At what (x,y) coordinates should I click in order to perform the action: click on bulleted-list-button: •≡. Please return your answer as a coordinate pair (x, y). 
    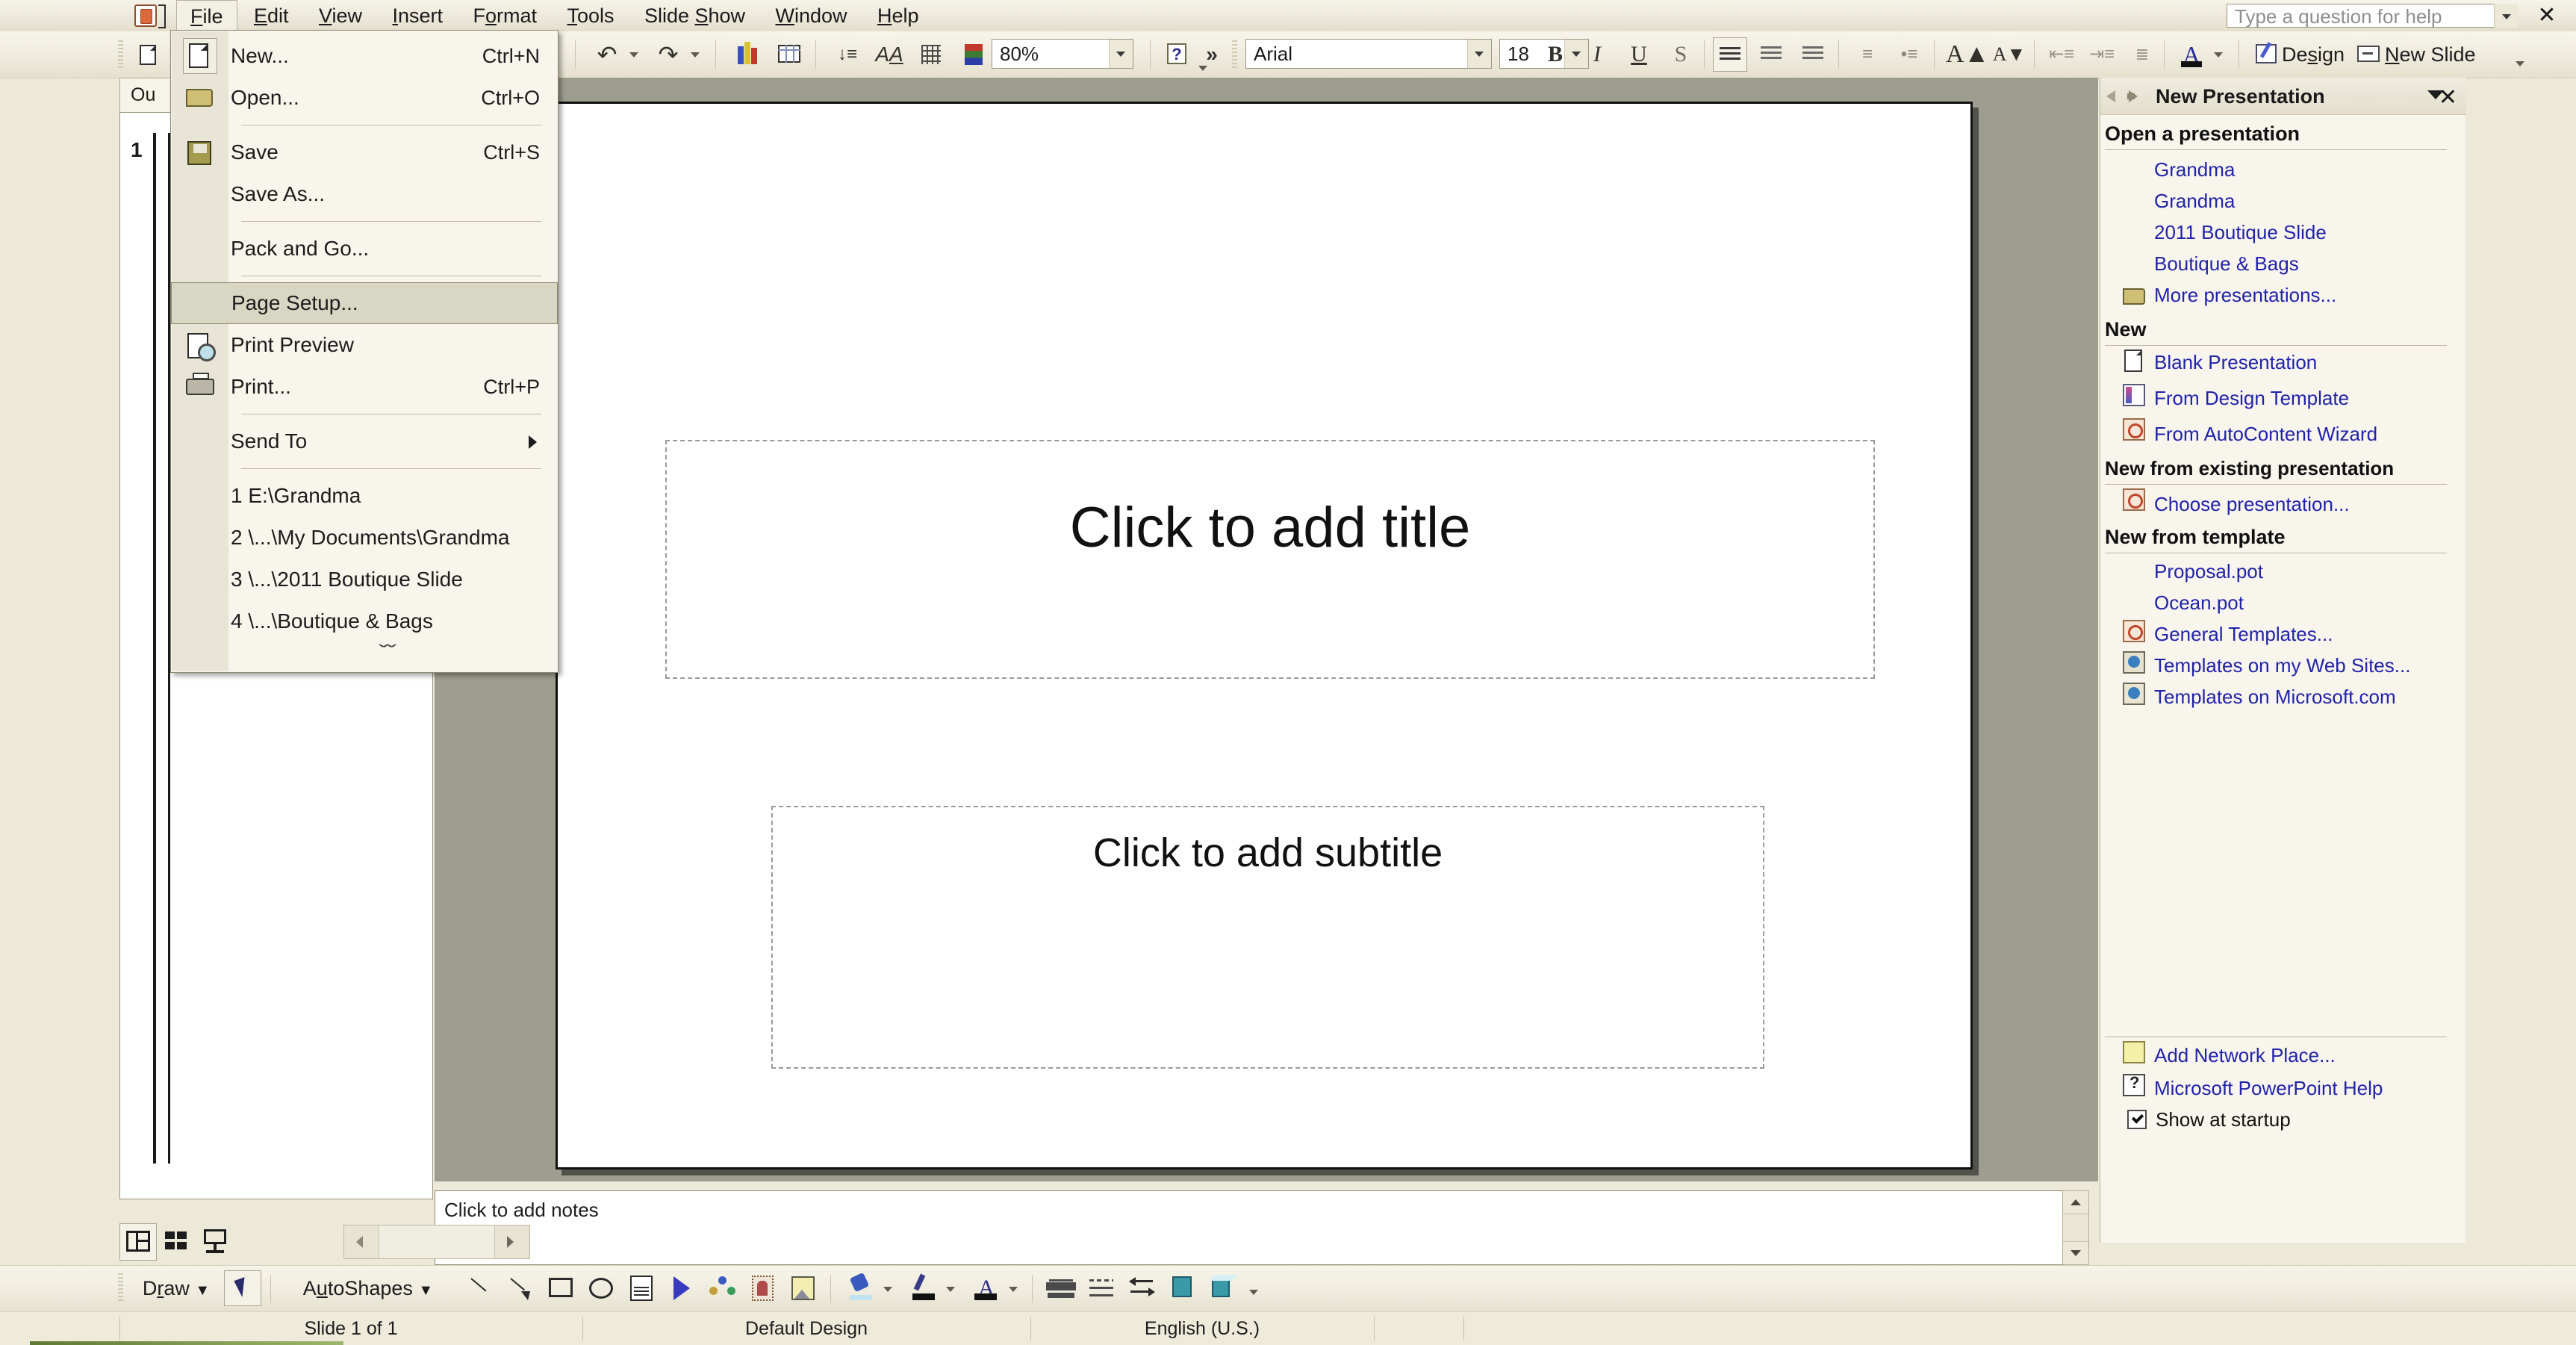
    Looking at the image, I should click on (1909, 54).